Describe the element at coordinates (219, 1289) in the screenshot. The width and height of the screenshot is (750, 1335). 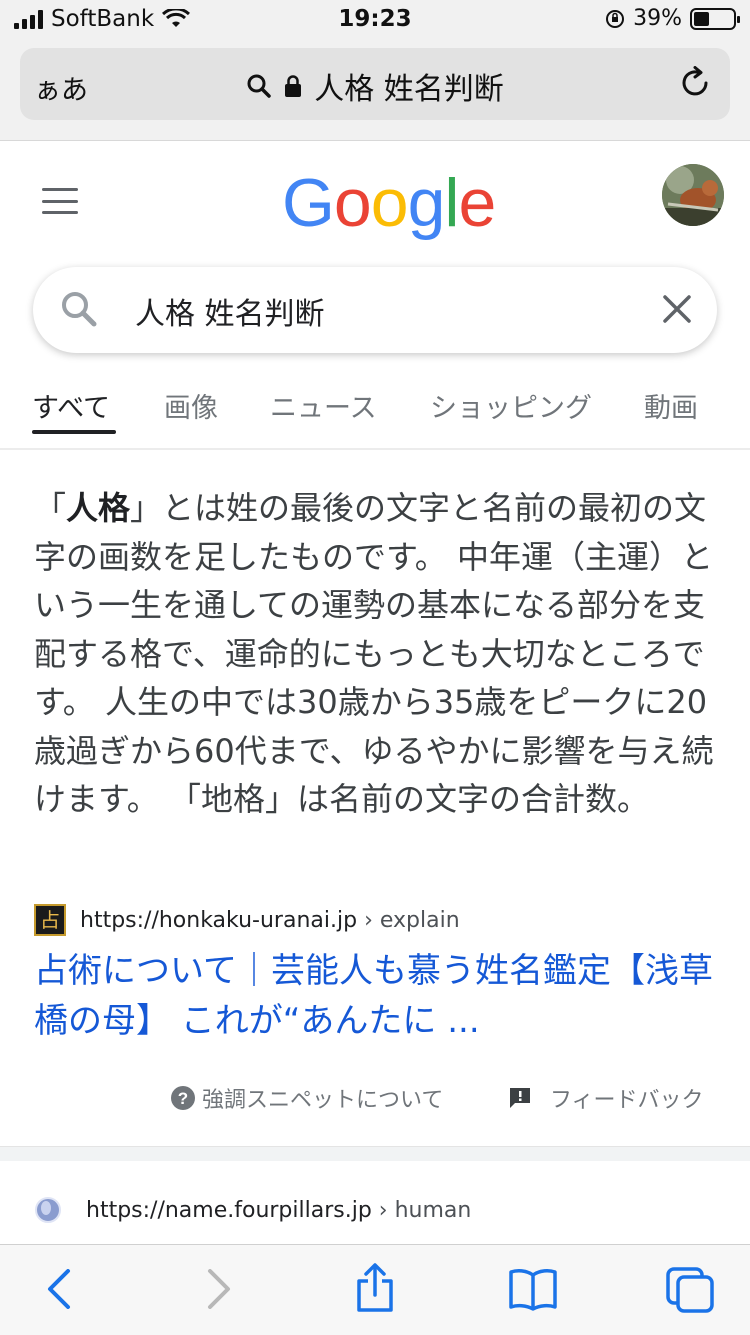
I see `forward-icon` at that location.